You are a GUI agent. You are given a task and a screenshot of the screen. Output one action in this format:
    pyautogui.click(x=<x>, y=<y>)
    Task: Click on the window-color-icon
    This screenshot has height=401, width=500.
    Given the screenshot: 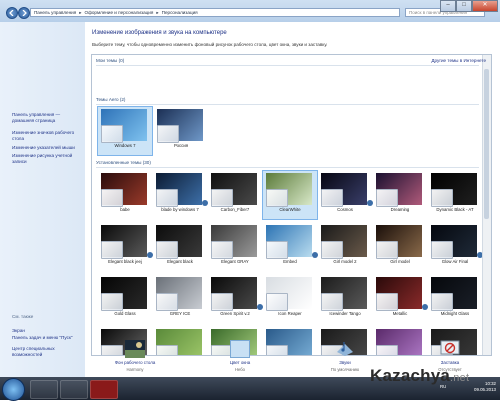 What is the action you would take?
    pyautogui.click(x=240, y=349)
    